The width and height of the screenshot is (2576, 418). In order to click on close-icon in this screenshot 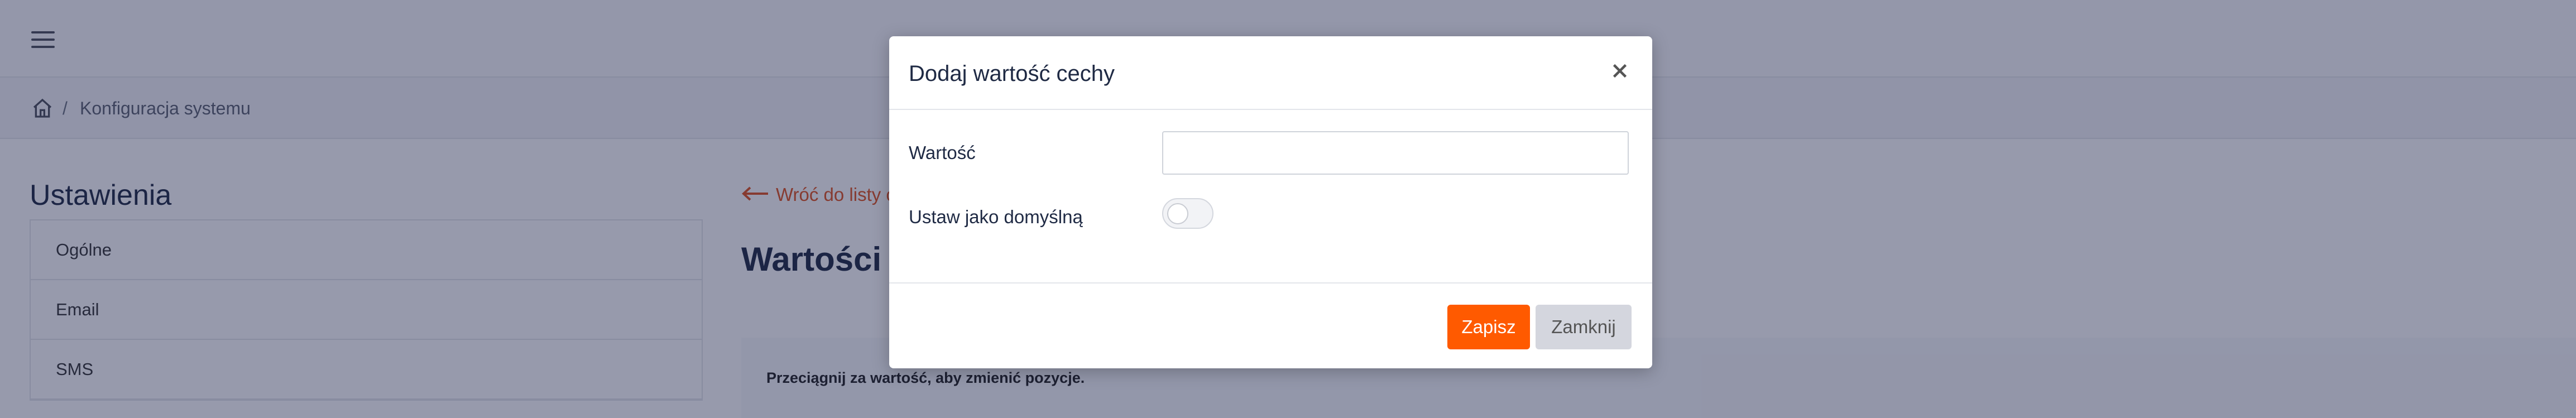, I will do `click(1620, 71)`.